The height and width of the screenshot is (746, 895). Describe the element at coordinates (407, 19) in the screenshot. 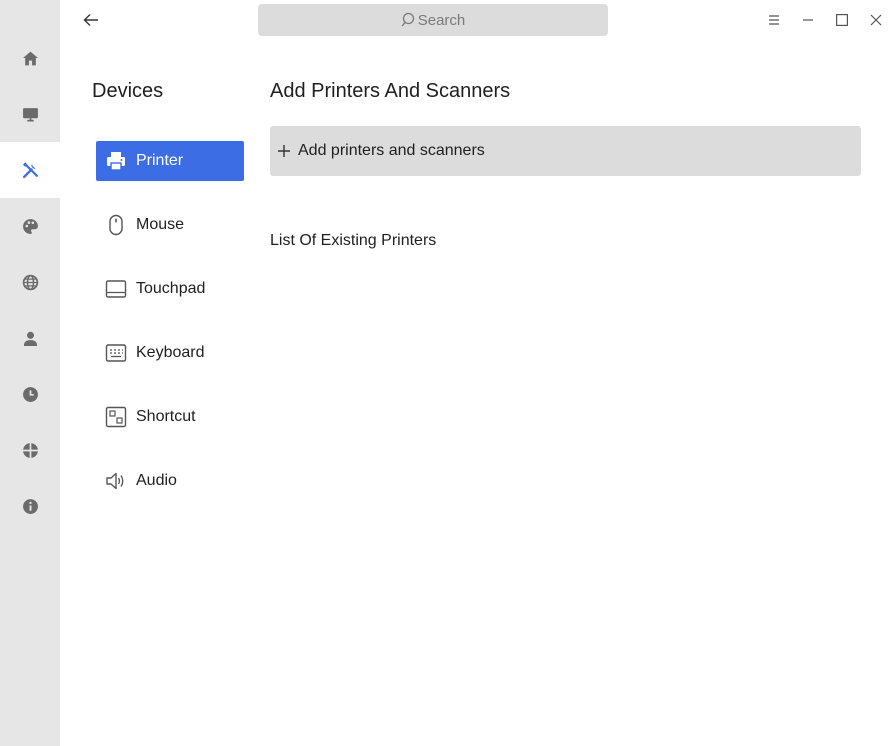

I see `search-icon` at that location.